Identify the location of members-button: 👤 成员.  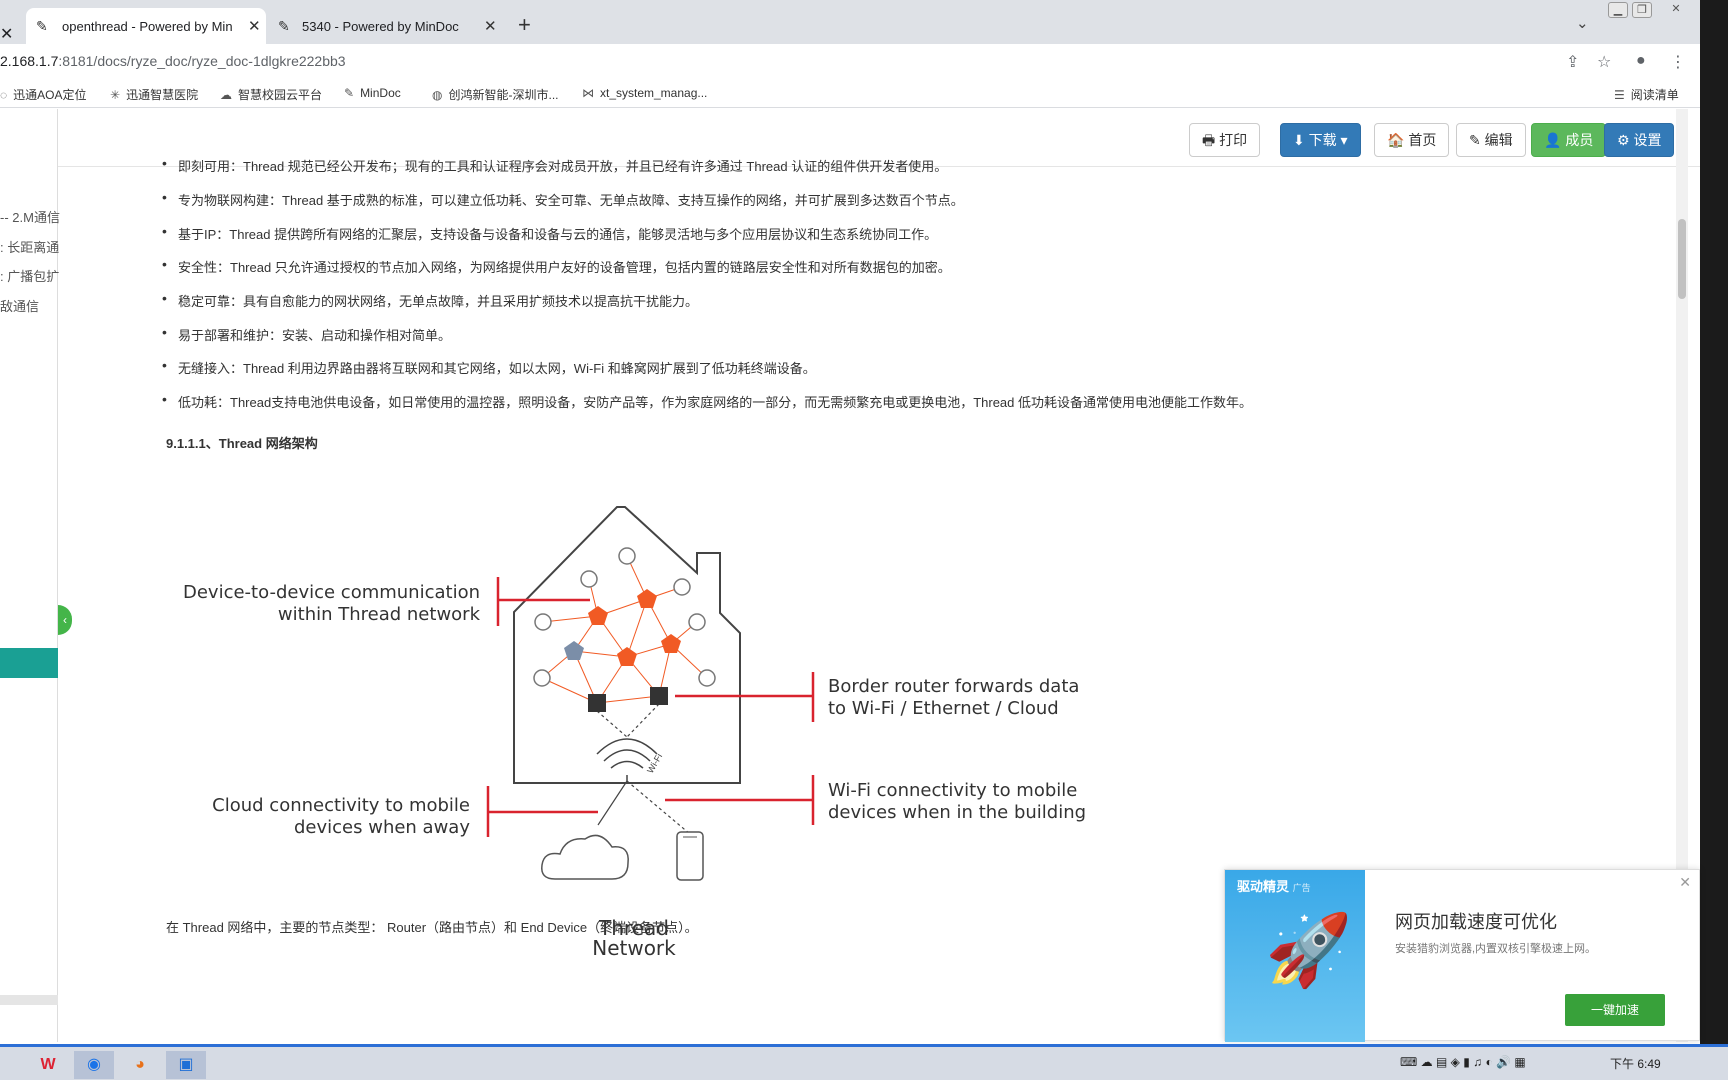
(1569, 140).